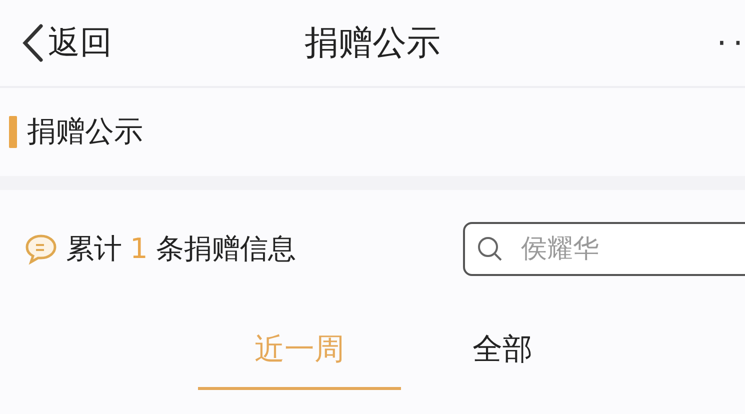 The height and width of the screenshot is (414, 745). What do you see at coordinates (490, 249) in the screenshot?
I see `search-icon` at bounding box center [490, 249].